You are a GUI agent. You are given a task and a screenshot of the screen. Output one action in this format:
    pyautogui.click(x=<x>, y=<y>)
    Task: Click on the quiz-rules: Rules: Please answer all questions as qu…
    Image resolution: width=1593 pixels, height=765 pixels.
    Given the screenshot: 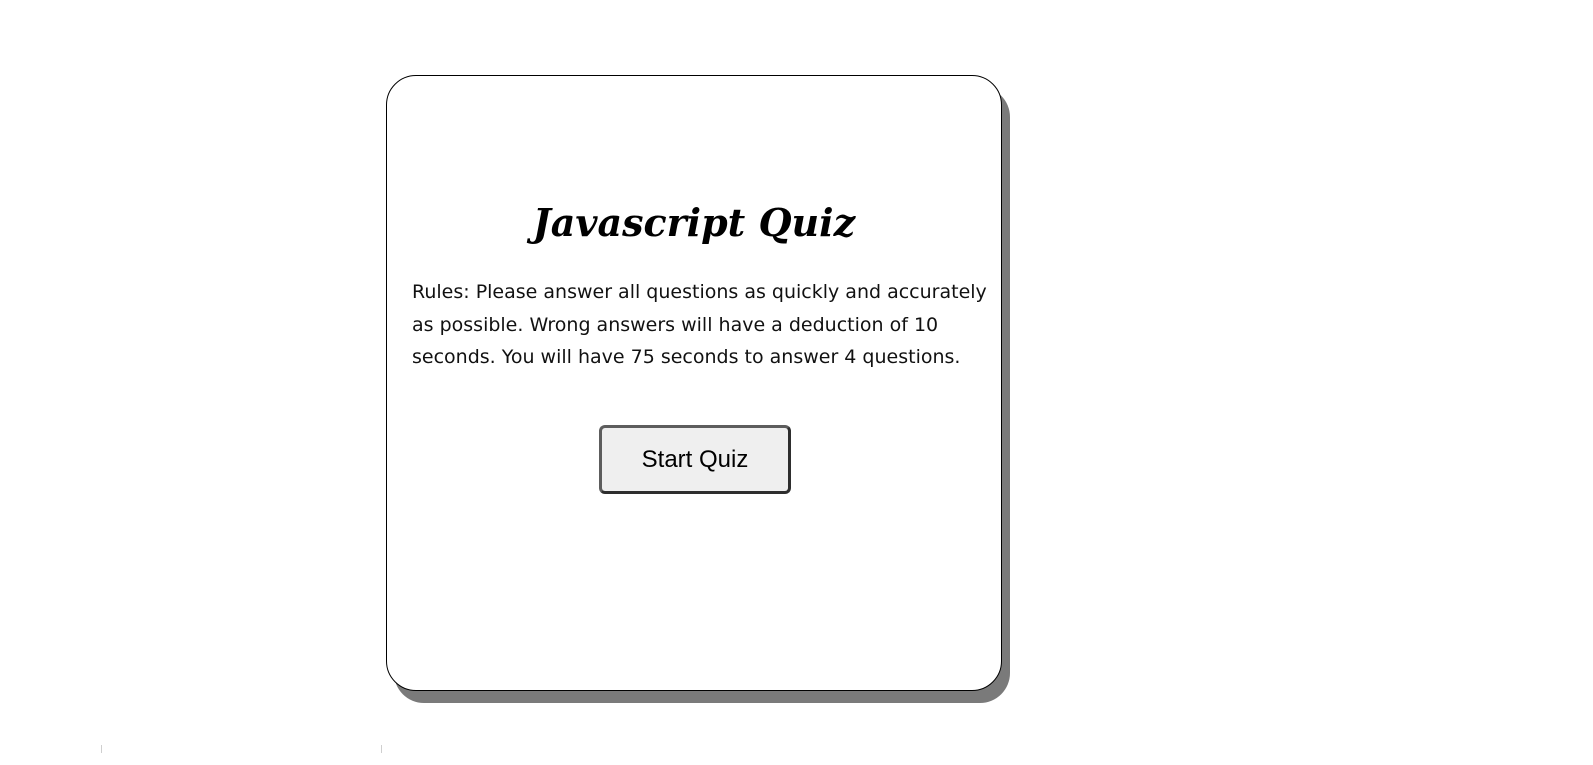 What is the action you would take?
    pyautogui.click(x=699, y=324)
    